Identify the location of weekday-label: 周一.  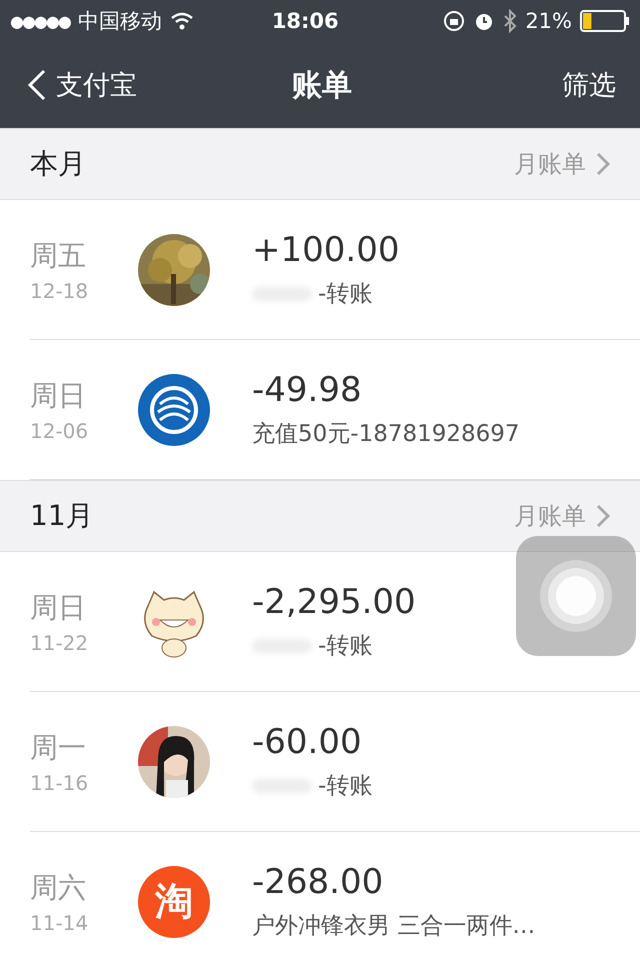
(58, 748).